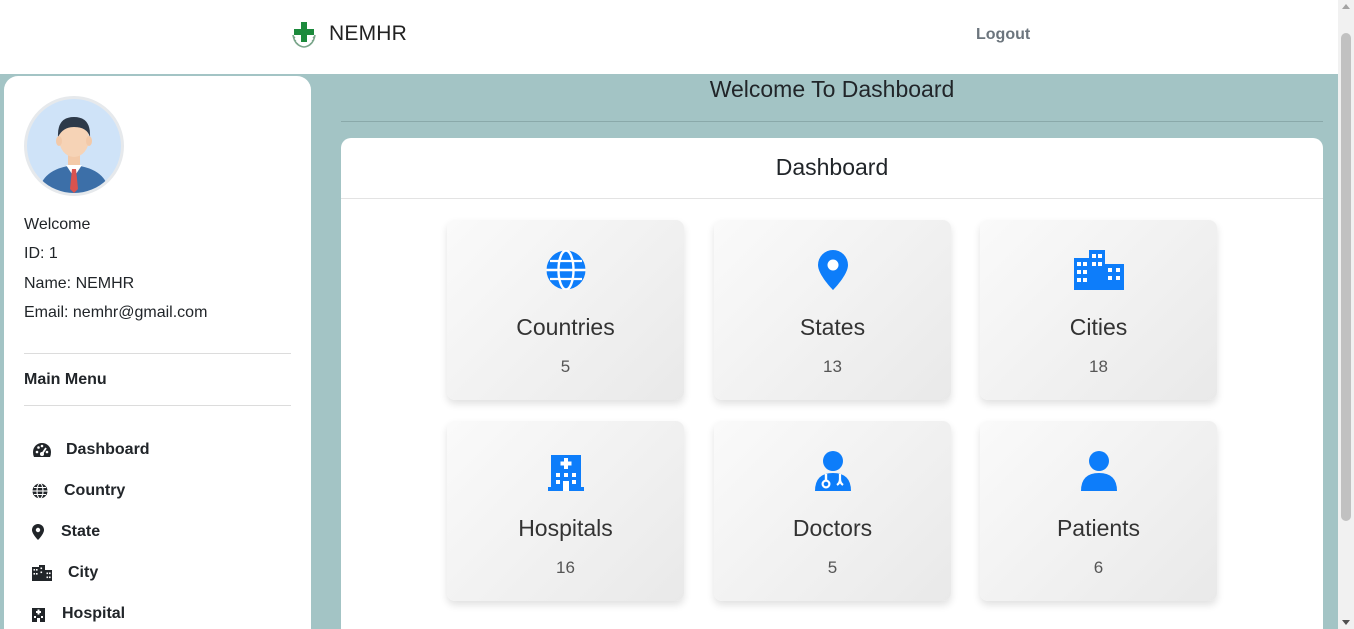 This screenshot has width=1354, height=629. What do you see at coordinates (65, 379) in the screenshot?
I see `main-menu-title: Main Menu` at bounding box center [65, 379].